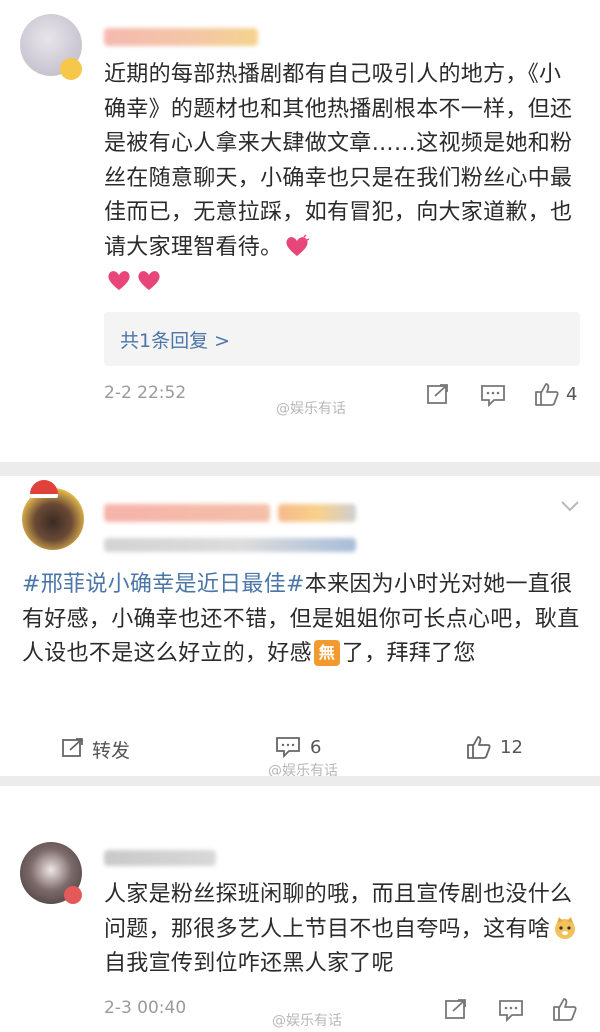 The height and width of the screenshot is (1032, 600). I want to click on vip-badge-icon, so click(71, 69).